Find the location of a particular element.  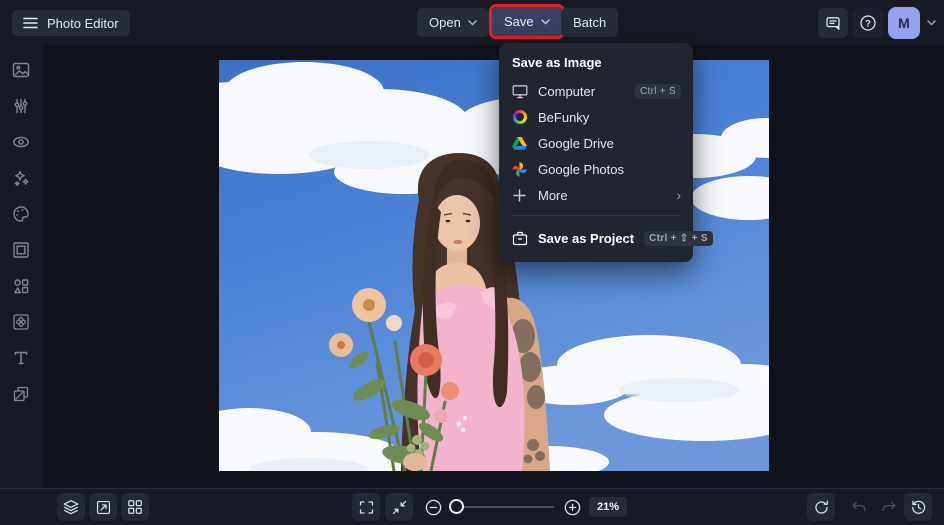

artsy-palette-icon is located at coordinates (21, 214).